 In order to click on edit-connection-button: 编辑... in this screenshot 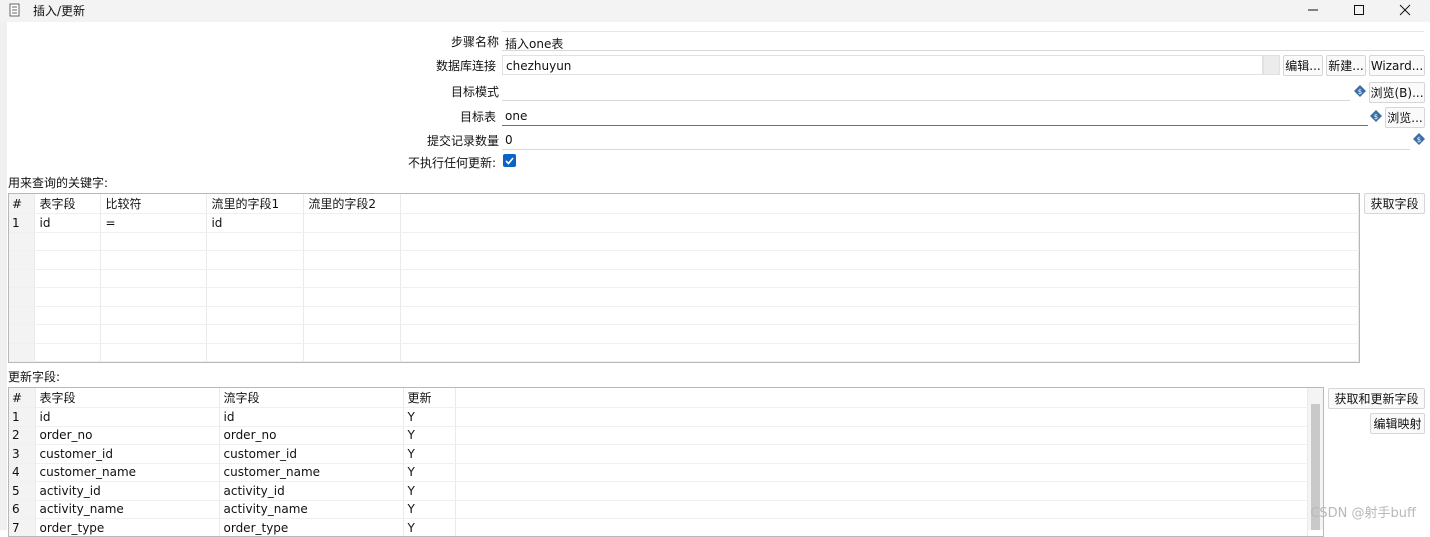, I will do `click(1303, 65)`.